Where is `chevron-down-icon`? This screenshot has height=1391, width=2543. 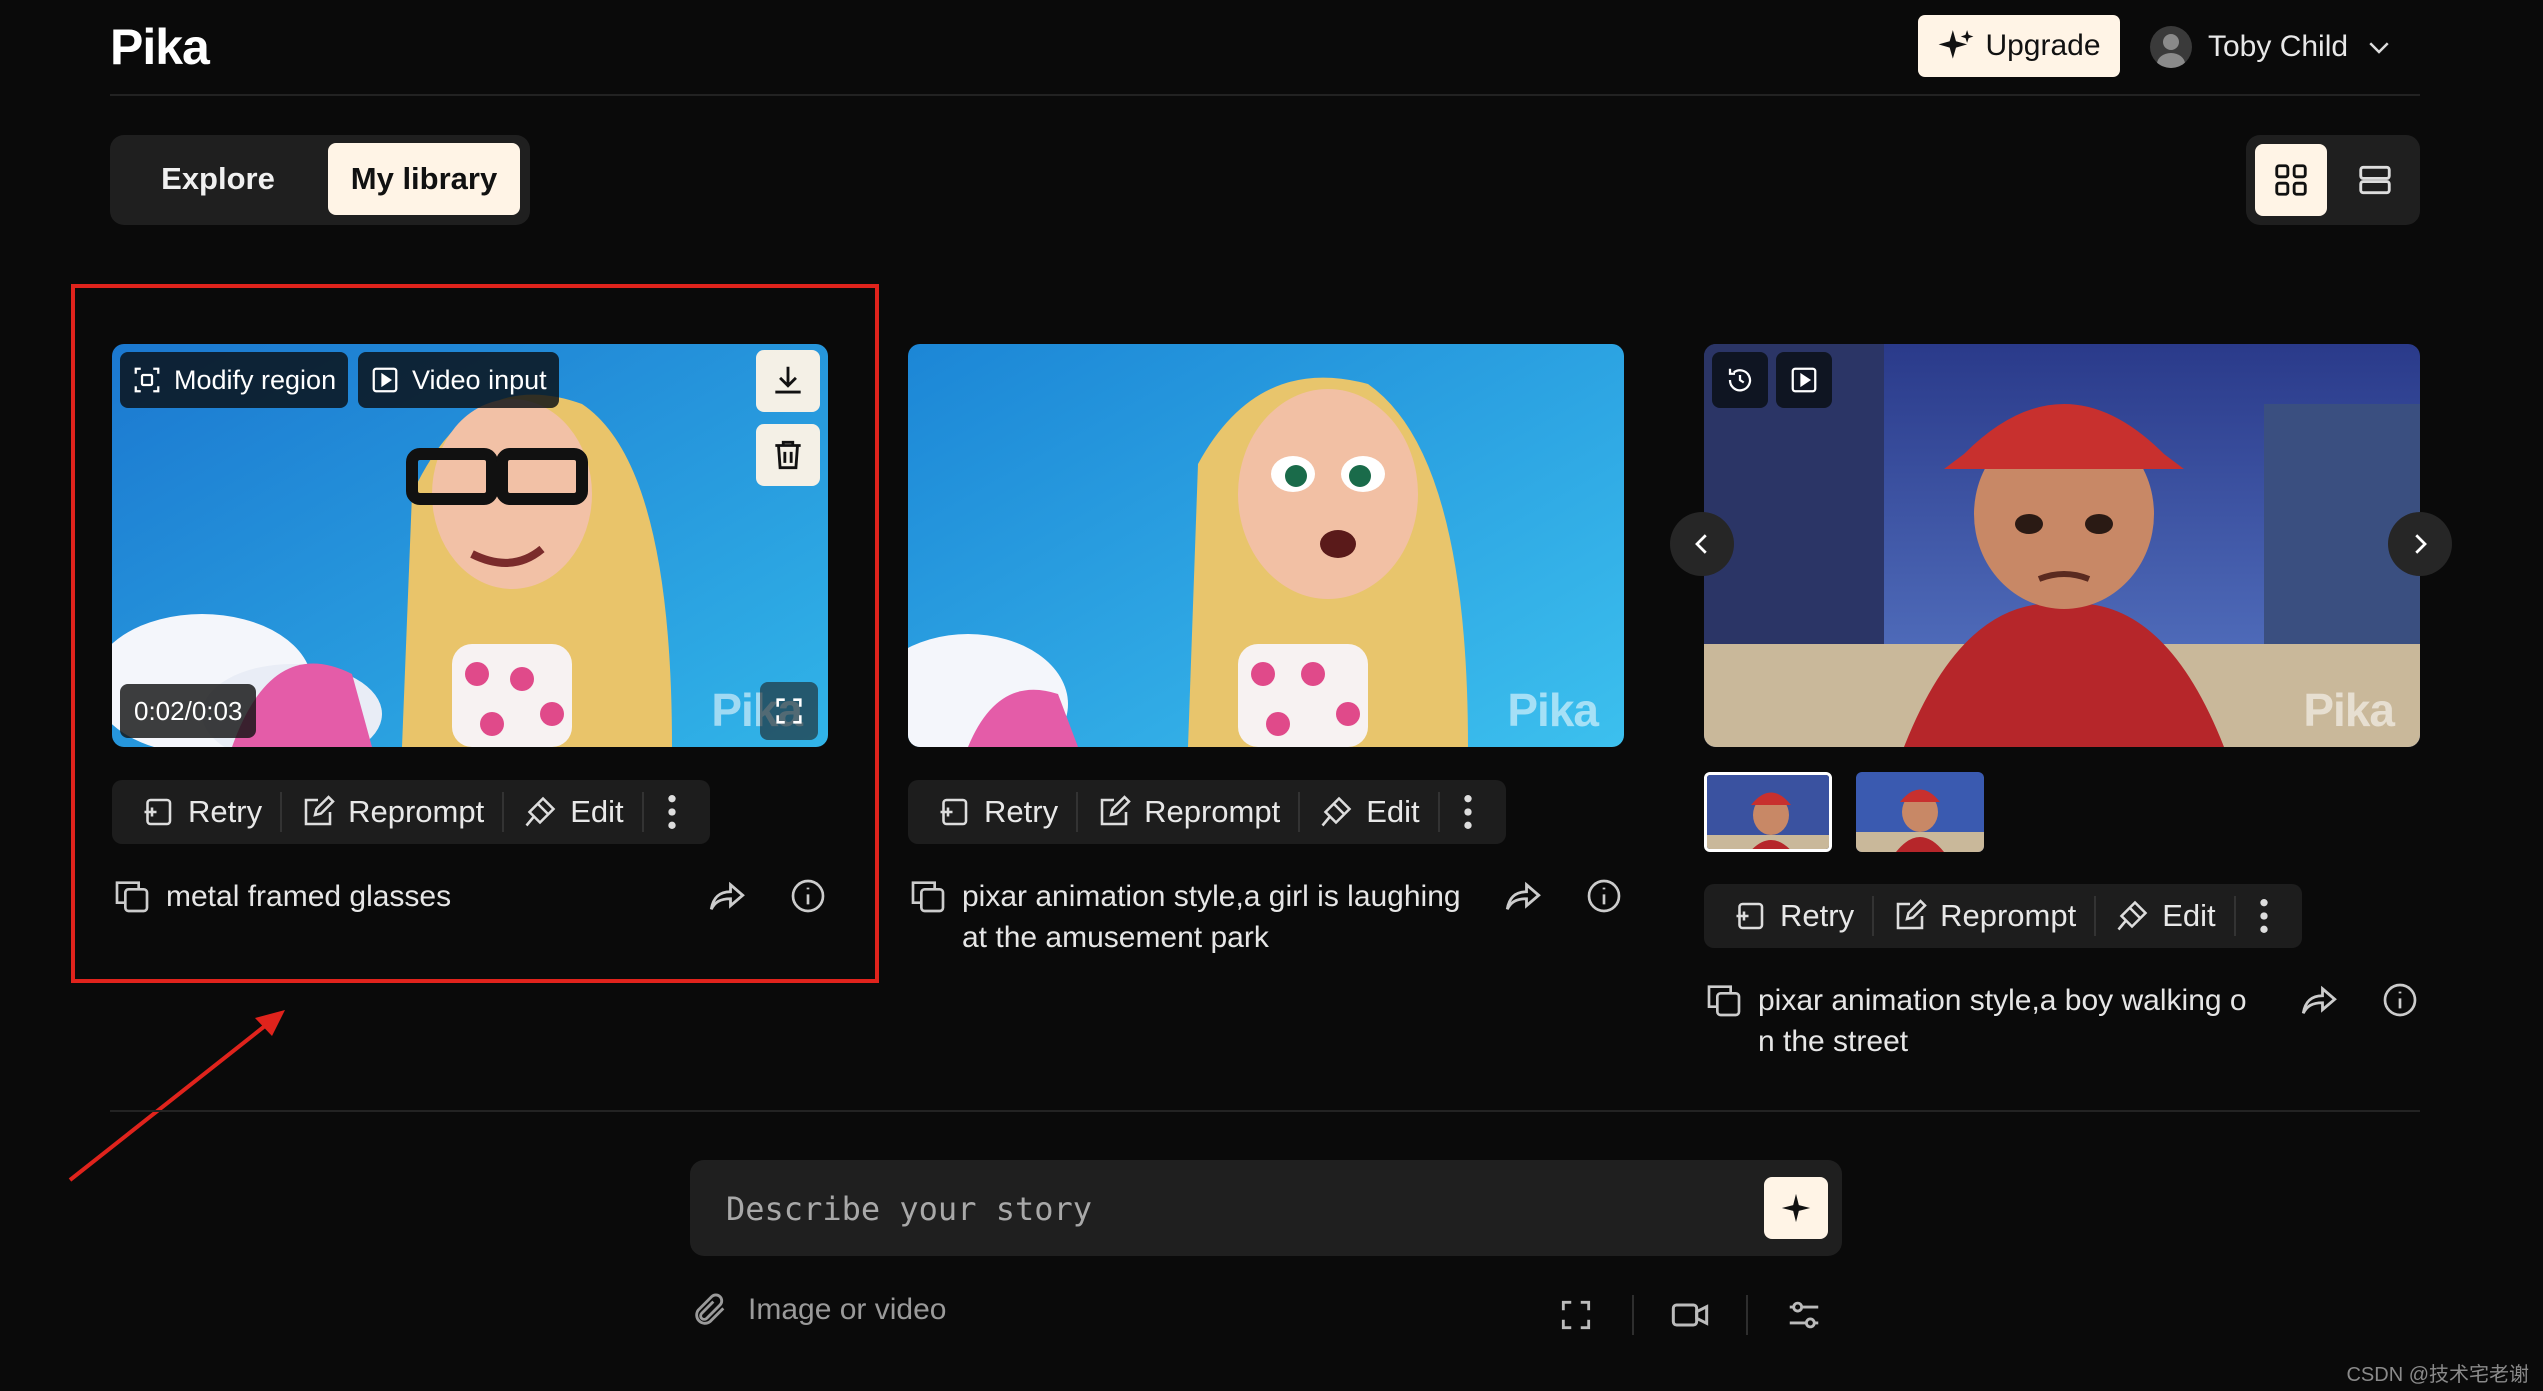 chevron-down-icon is located at coordinates (2379, 47).